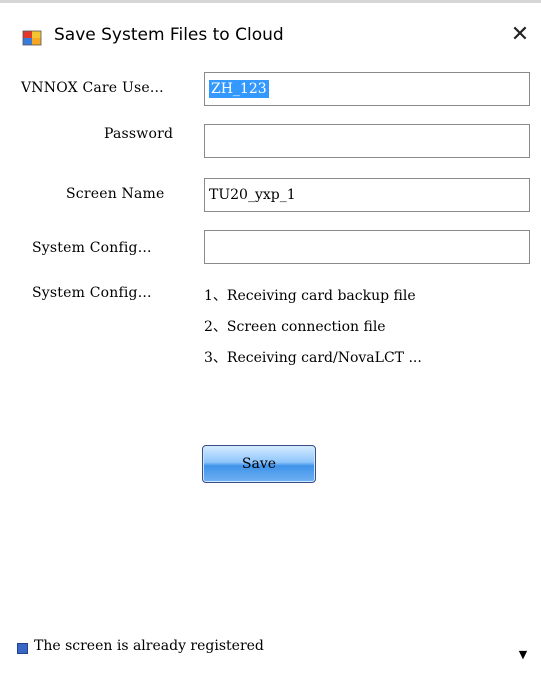  Describe the element at coordinates (252, 195) in the screenshot. I see `screen-name-value: TU20_yxp_1` at that location.